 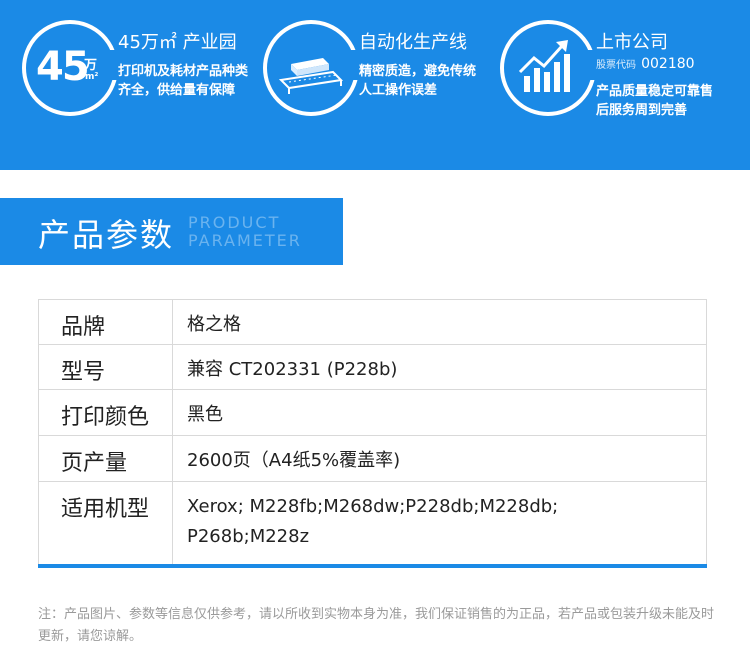 I want to click on park-badge-unit: 万, so click(x=91, y=65).